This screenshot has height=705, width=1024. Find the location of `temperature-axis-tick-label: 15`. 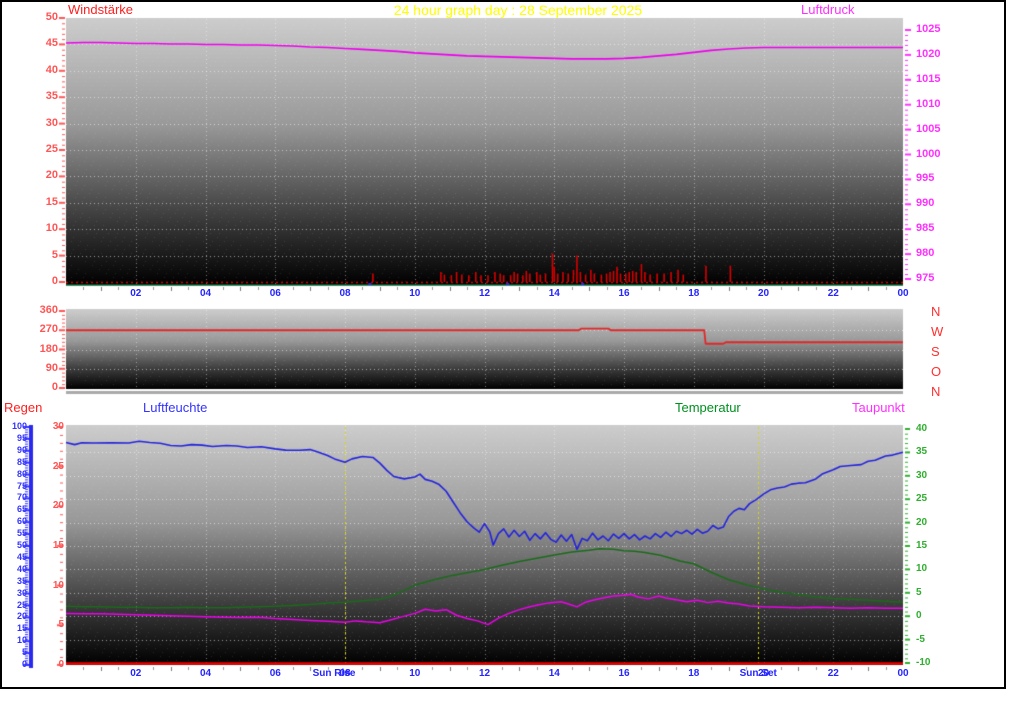

temperature-axis-tick-label: 15 is located at coordinates (922, 545).